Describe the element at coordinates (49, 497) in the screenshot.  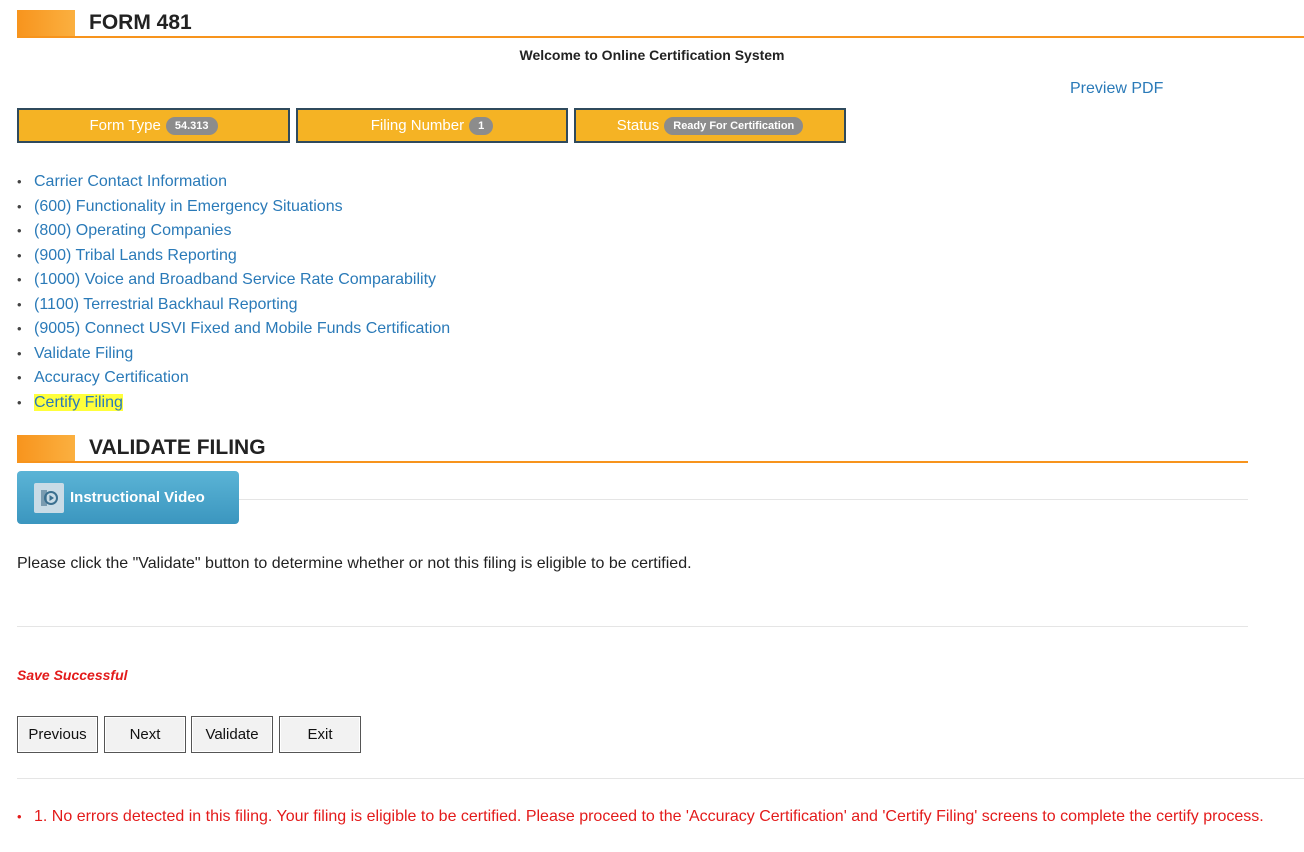
I see `video-icon` at that location.